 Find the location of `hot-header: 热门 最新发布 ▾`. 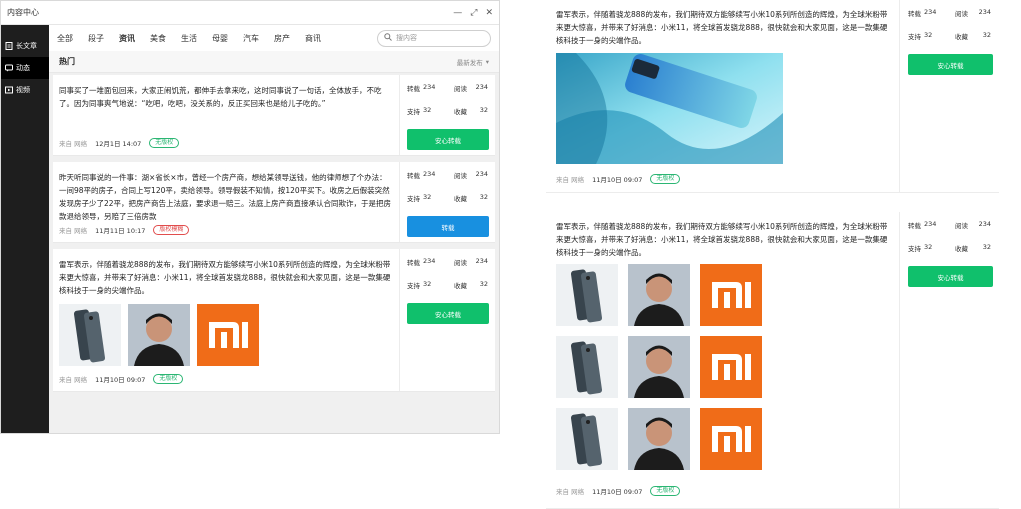

hot-header: 热门 最新发布 ▾ is located at coordinates (274, 62).